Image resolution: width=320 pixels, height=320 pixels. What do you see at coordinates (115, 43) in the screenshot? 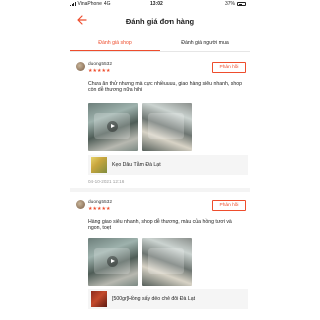
I see `tab-shop-review: Đánh giá shop` at bounding box center [115, 43].